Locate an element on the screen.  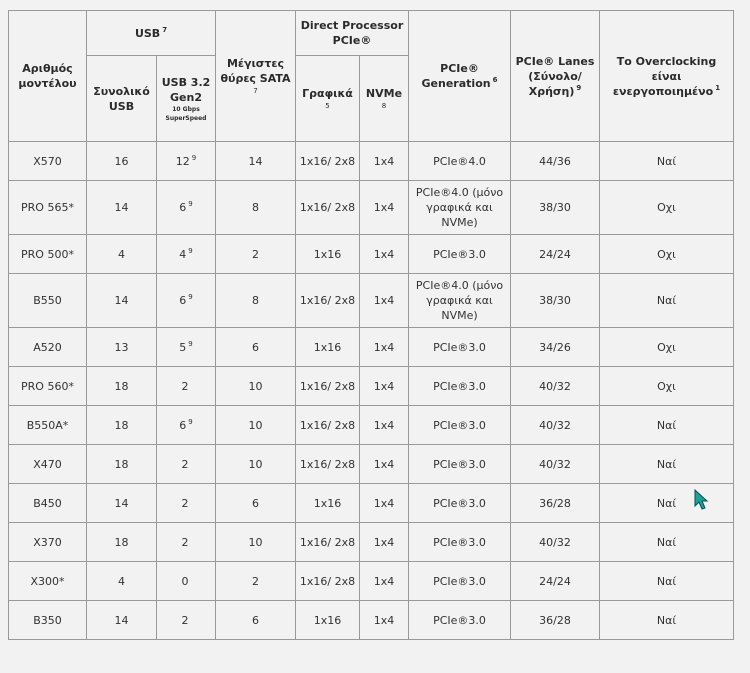
cell-usb-gen2: 59 is located at coordinates (186, 347).